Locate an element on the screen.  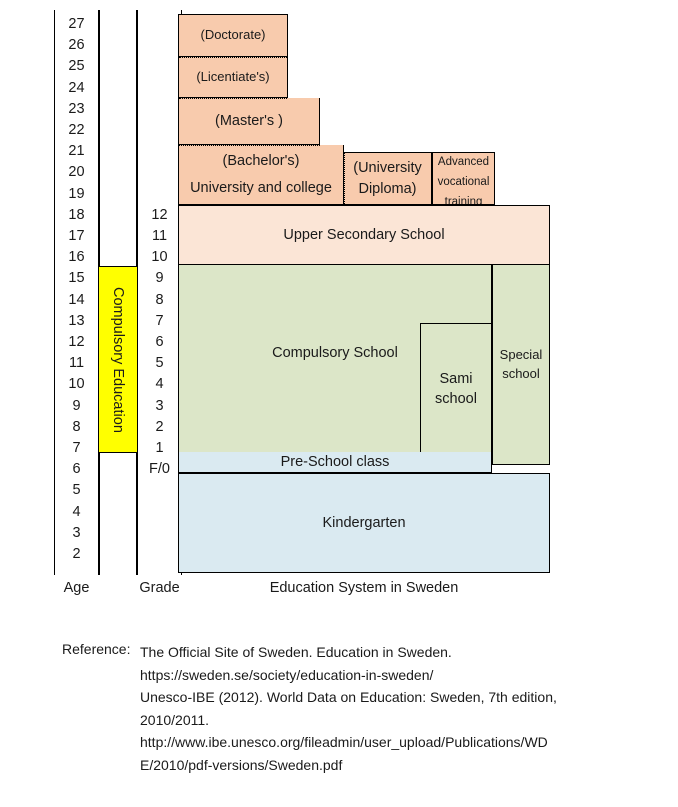
age-tick-9: 9 is located at coordinates (76, 405).